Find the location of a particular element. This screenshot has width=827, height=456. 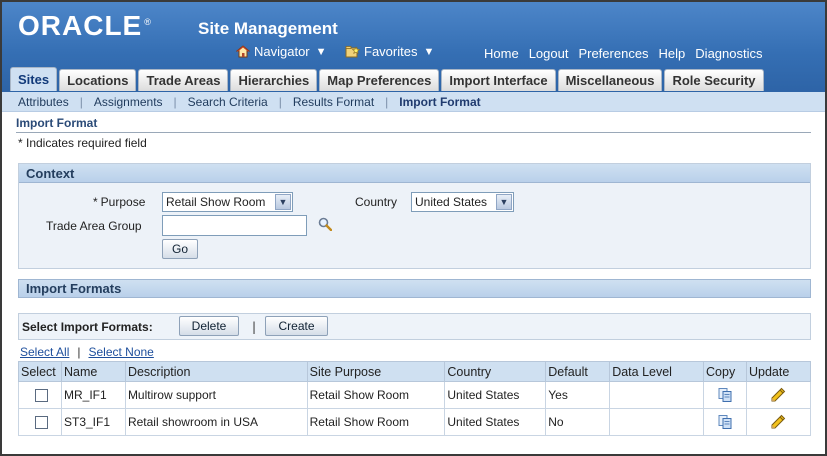

country-select: United States ▼ is located at coordinates (462, 202).